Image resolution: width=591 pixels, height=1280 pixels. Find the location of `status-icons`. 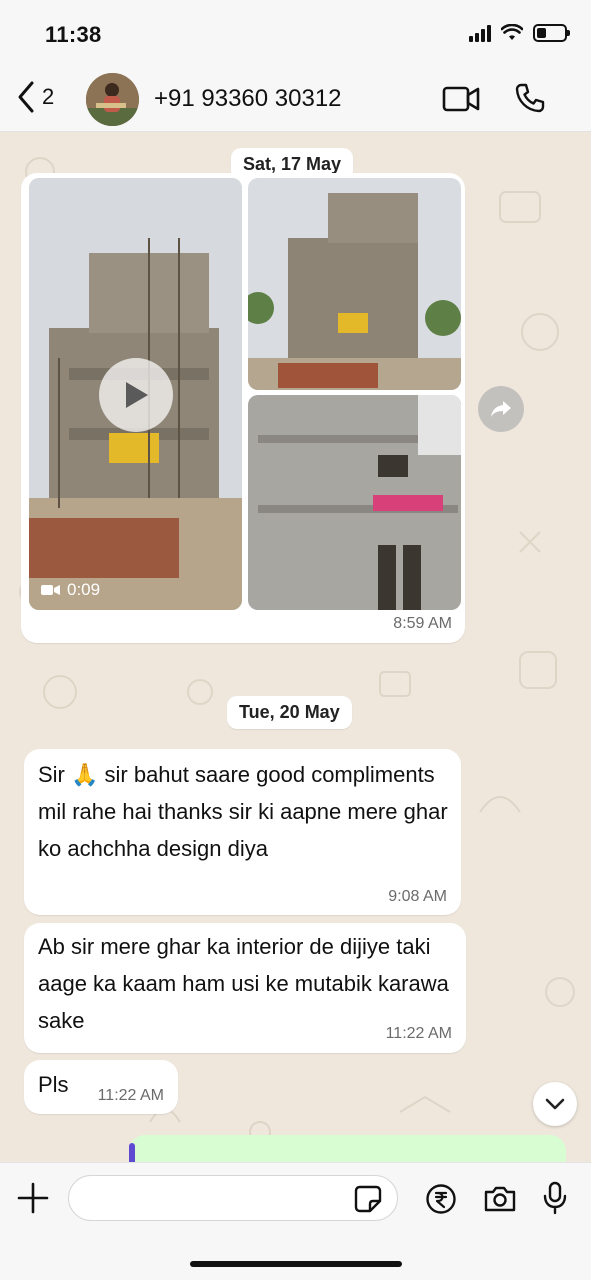

status-icons is located at coordinates (519, 33).